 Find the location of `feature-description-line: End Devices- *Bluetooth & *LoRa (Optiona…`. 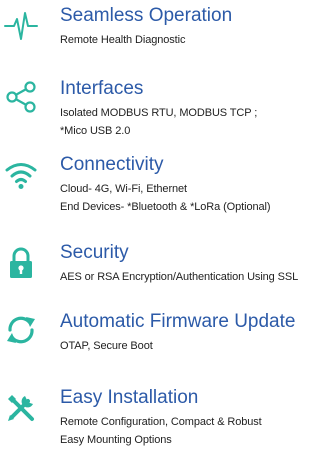

feature-description-line: End Devices- *Bluetooth & *LoRa (Optiona… is located at coordinates (165, 207).